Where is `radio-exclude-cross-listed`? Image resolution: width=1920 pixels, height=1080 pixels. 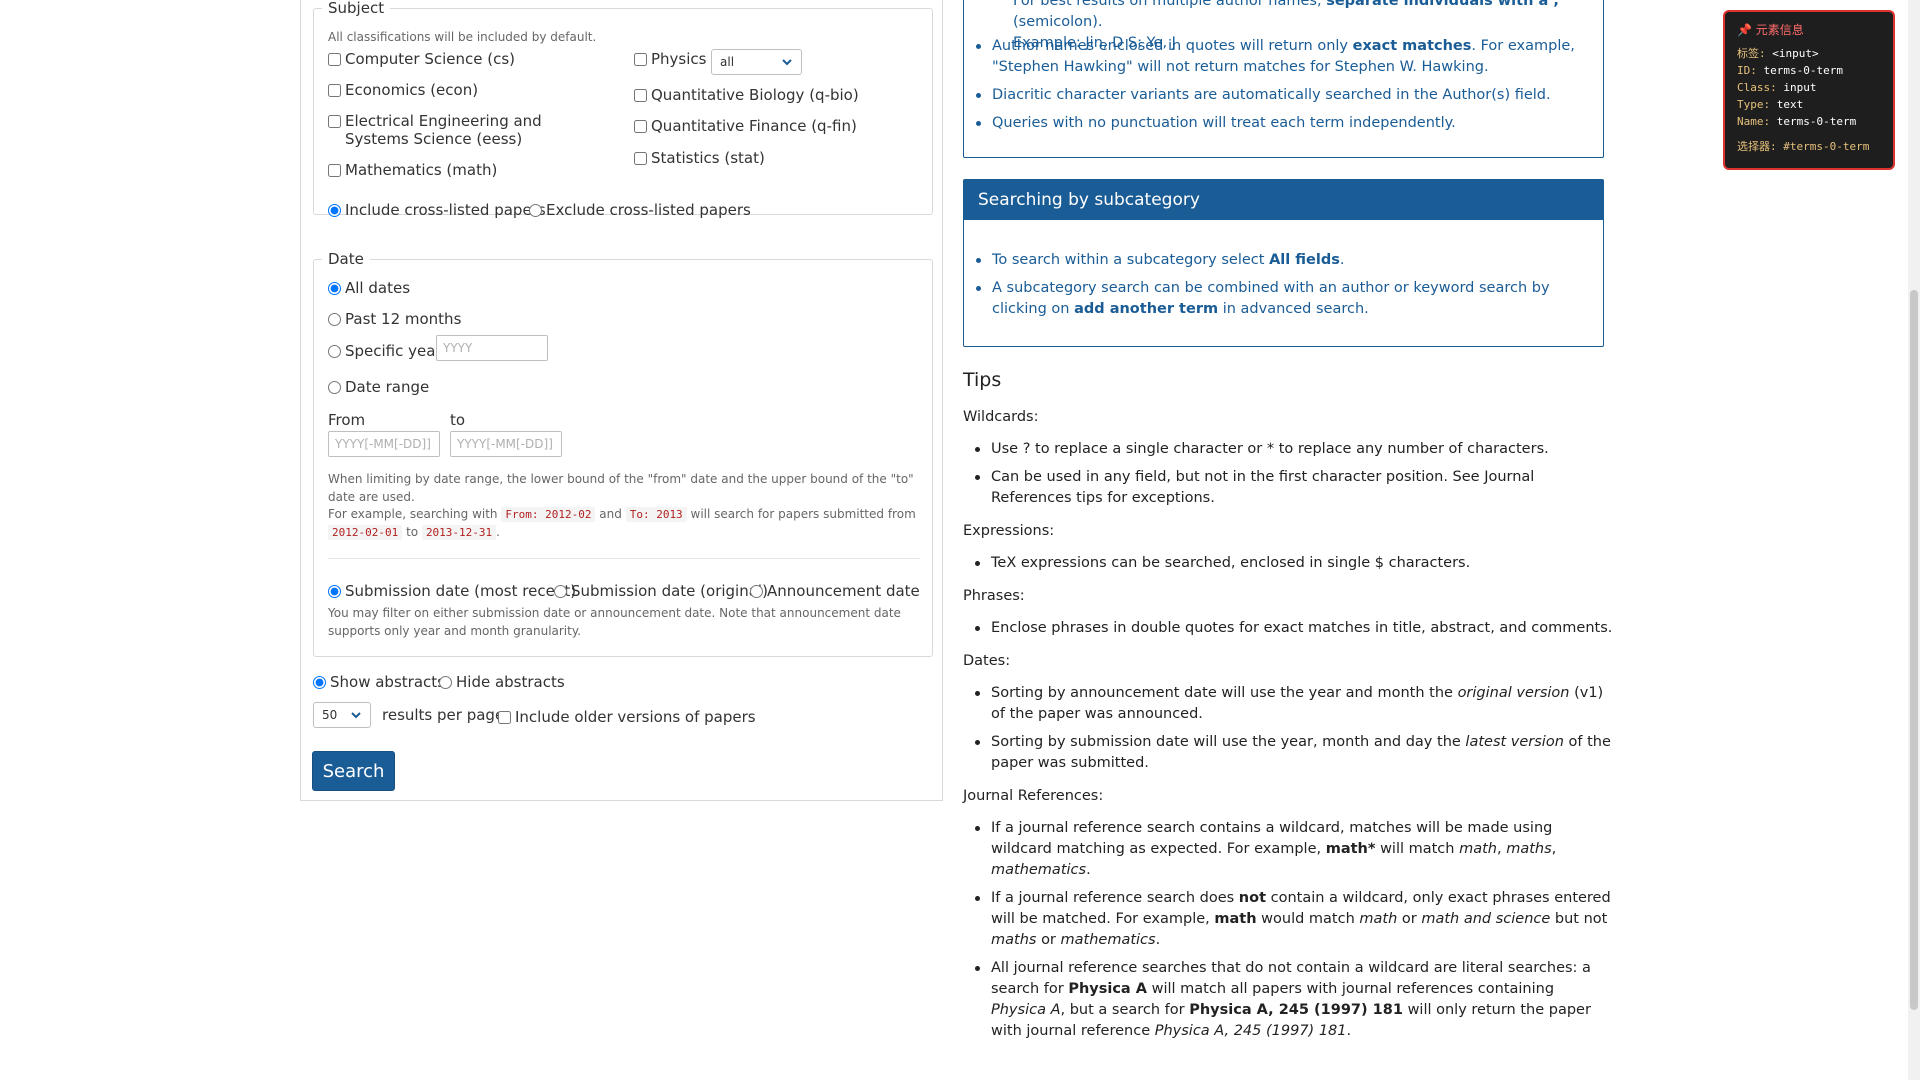 radio-exclude-cross-listed is located at coordinates (535, 210).